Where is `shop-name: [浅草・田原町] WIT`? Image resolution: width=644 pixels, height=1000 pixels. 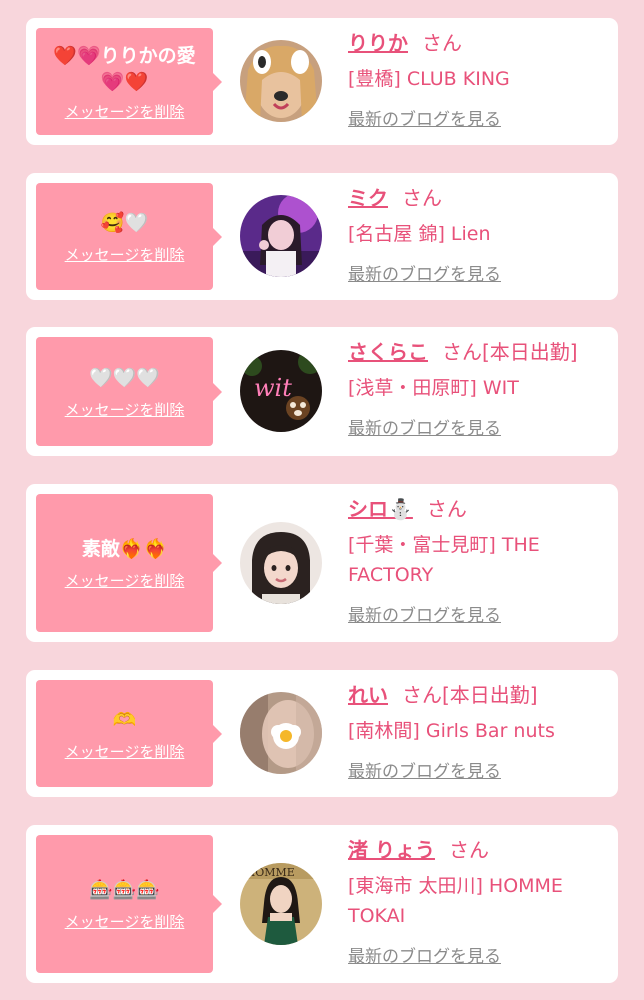
shop-name: [浅草・田原町] WIT is located at coordinates (433, 388).